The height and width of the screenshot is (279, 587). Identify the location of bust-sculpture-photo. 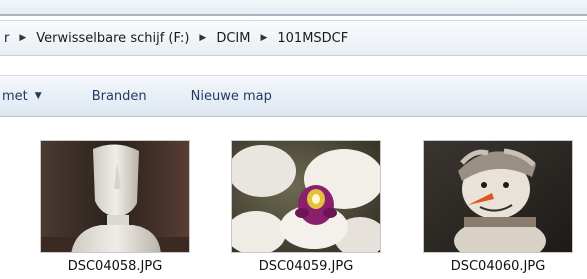
(115, 196).